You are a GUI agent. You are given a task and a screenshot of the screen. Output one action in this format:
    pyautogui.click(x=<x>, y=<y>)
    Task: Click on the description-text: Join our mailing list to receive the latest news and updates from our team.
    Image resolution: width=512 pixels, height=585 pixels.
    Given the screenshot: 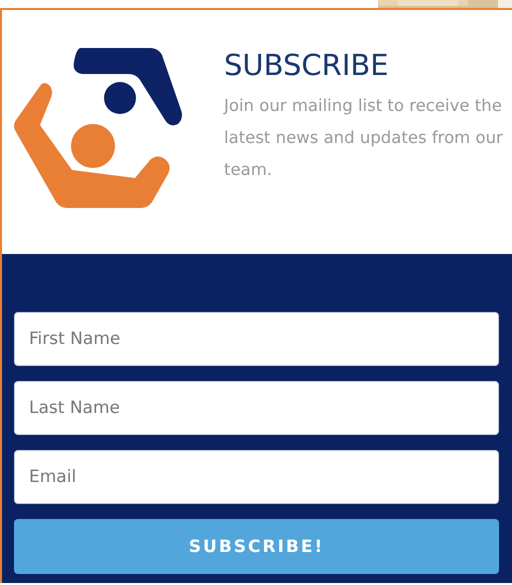 What is the action you would take?
    pyautogui.click(x=364, y=138)
    